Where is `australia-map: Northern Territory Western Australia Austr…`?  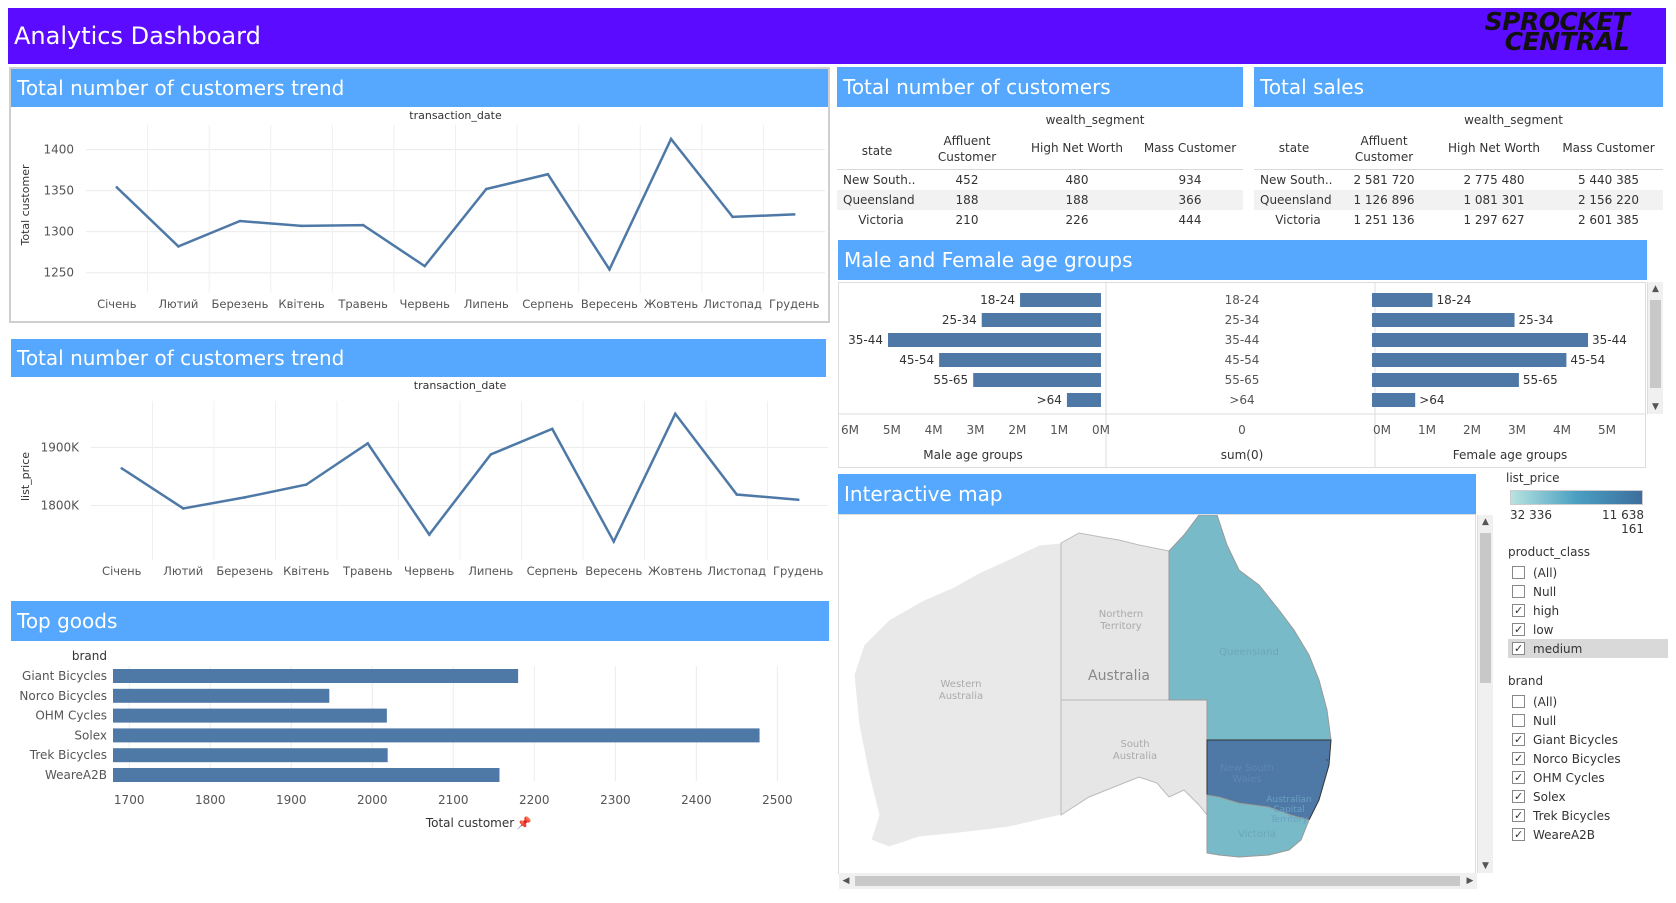
australia-map: Northern Territory Western Australia Austr… is located at coordinates (1148, 694).